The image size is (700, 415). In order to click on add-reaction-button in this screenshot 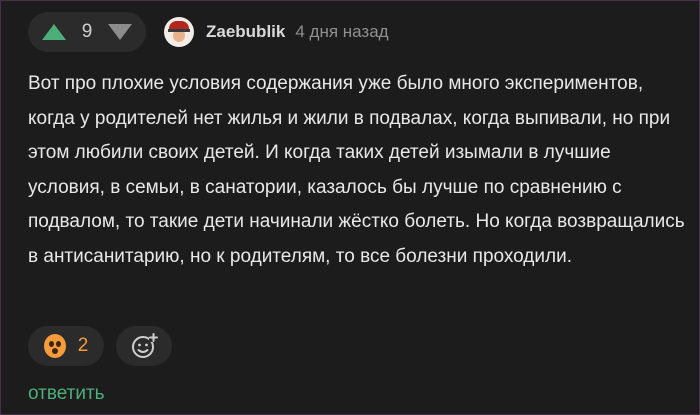, I will do `click(144, 346)`.